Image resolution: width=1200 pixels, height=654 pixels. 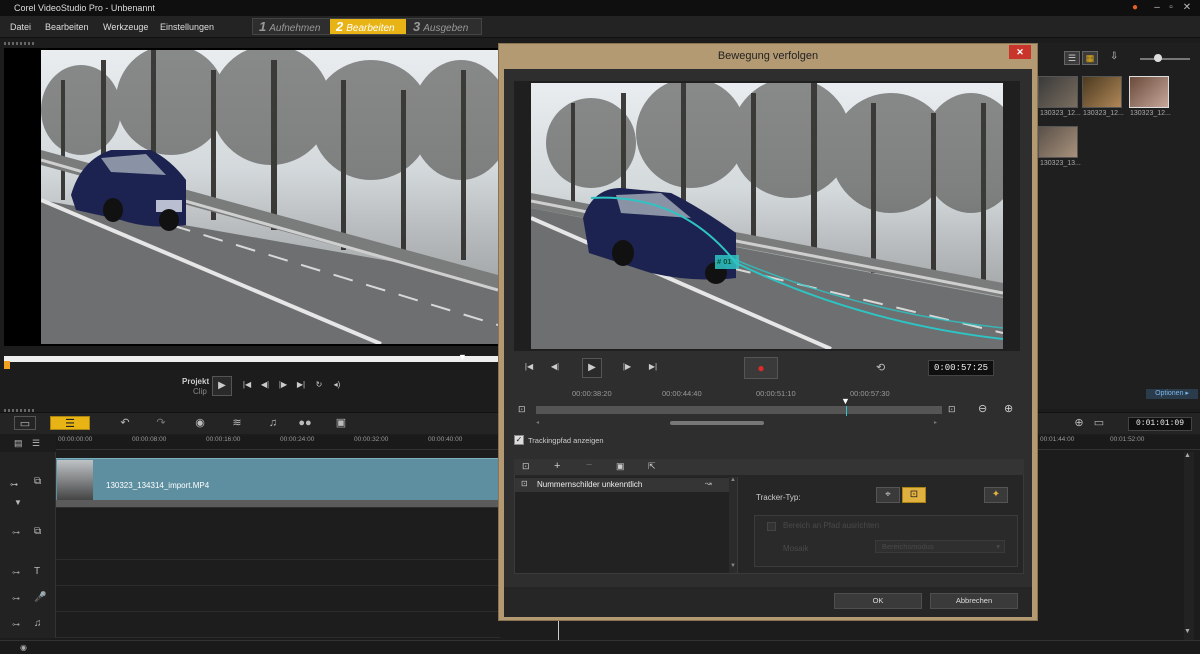 What do you see at coordinates (27, 647) in the screenshot?
I see `scroll-icon: ◉` at bounding box center [27, 647].